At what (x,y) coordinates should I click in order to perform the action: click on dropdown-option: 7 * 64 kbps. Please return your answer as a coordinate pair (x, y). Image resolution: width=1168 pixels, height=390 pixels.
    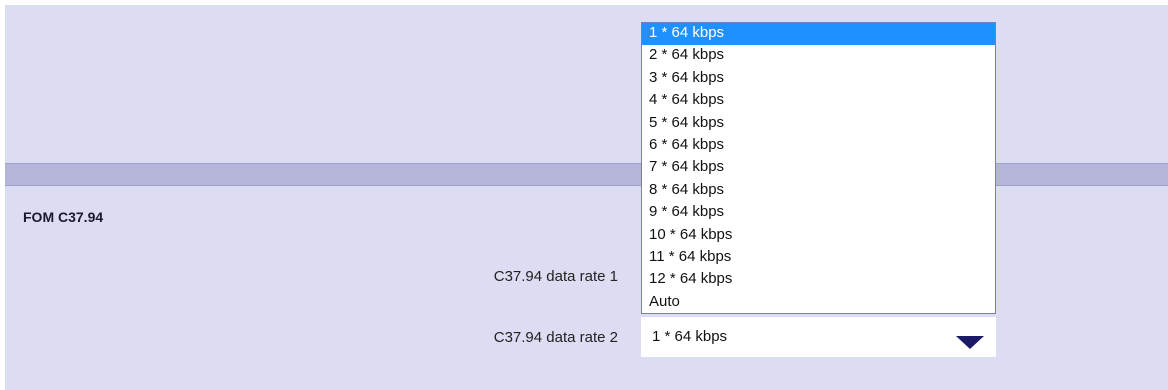
    Looking at the image, I should click on (818, 168).